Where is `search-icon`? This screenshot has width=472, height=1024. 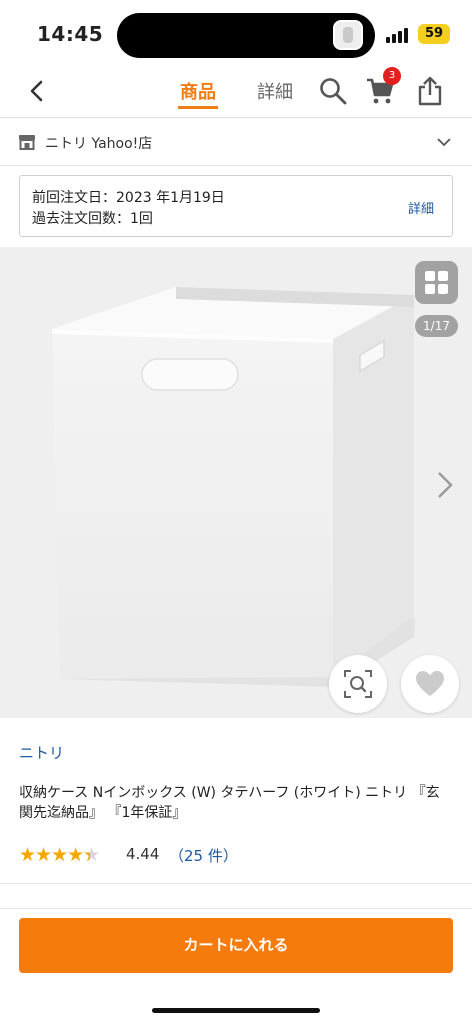 search-icon is located at coordinates (333, 91).